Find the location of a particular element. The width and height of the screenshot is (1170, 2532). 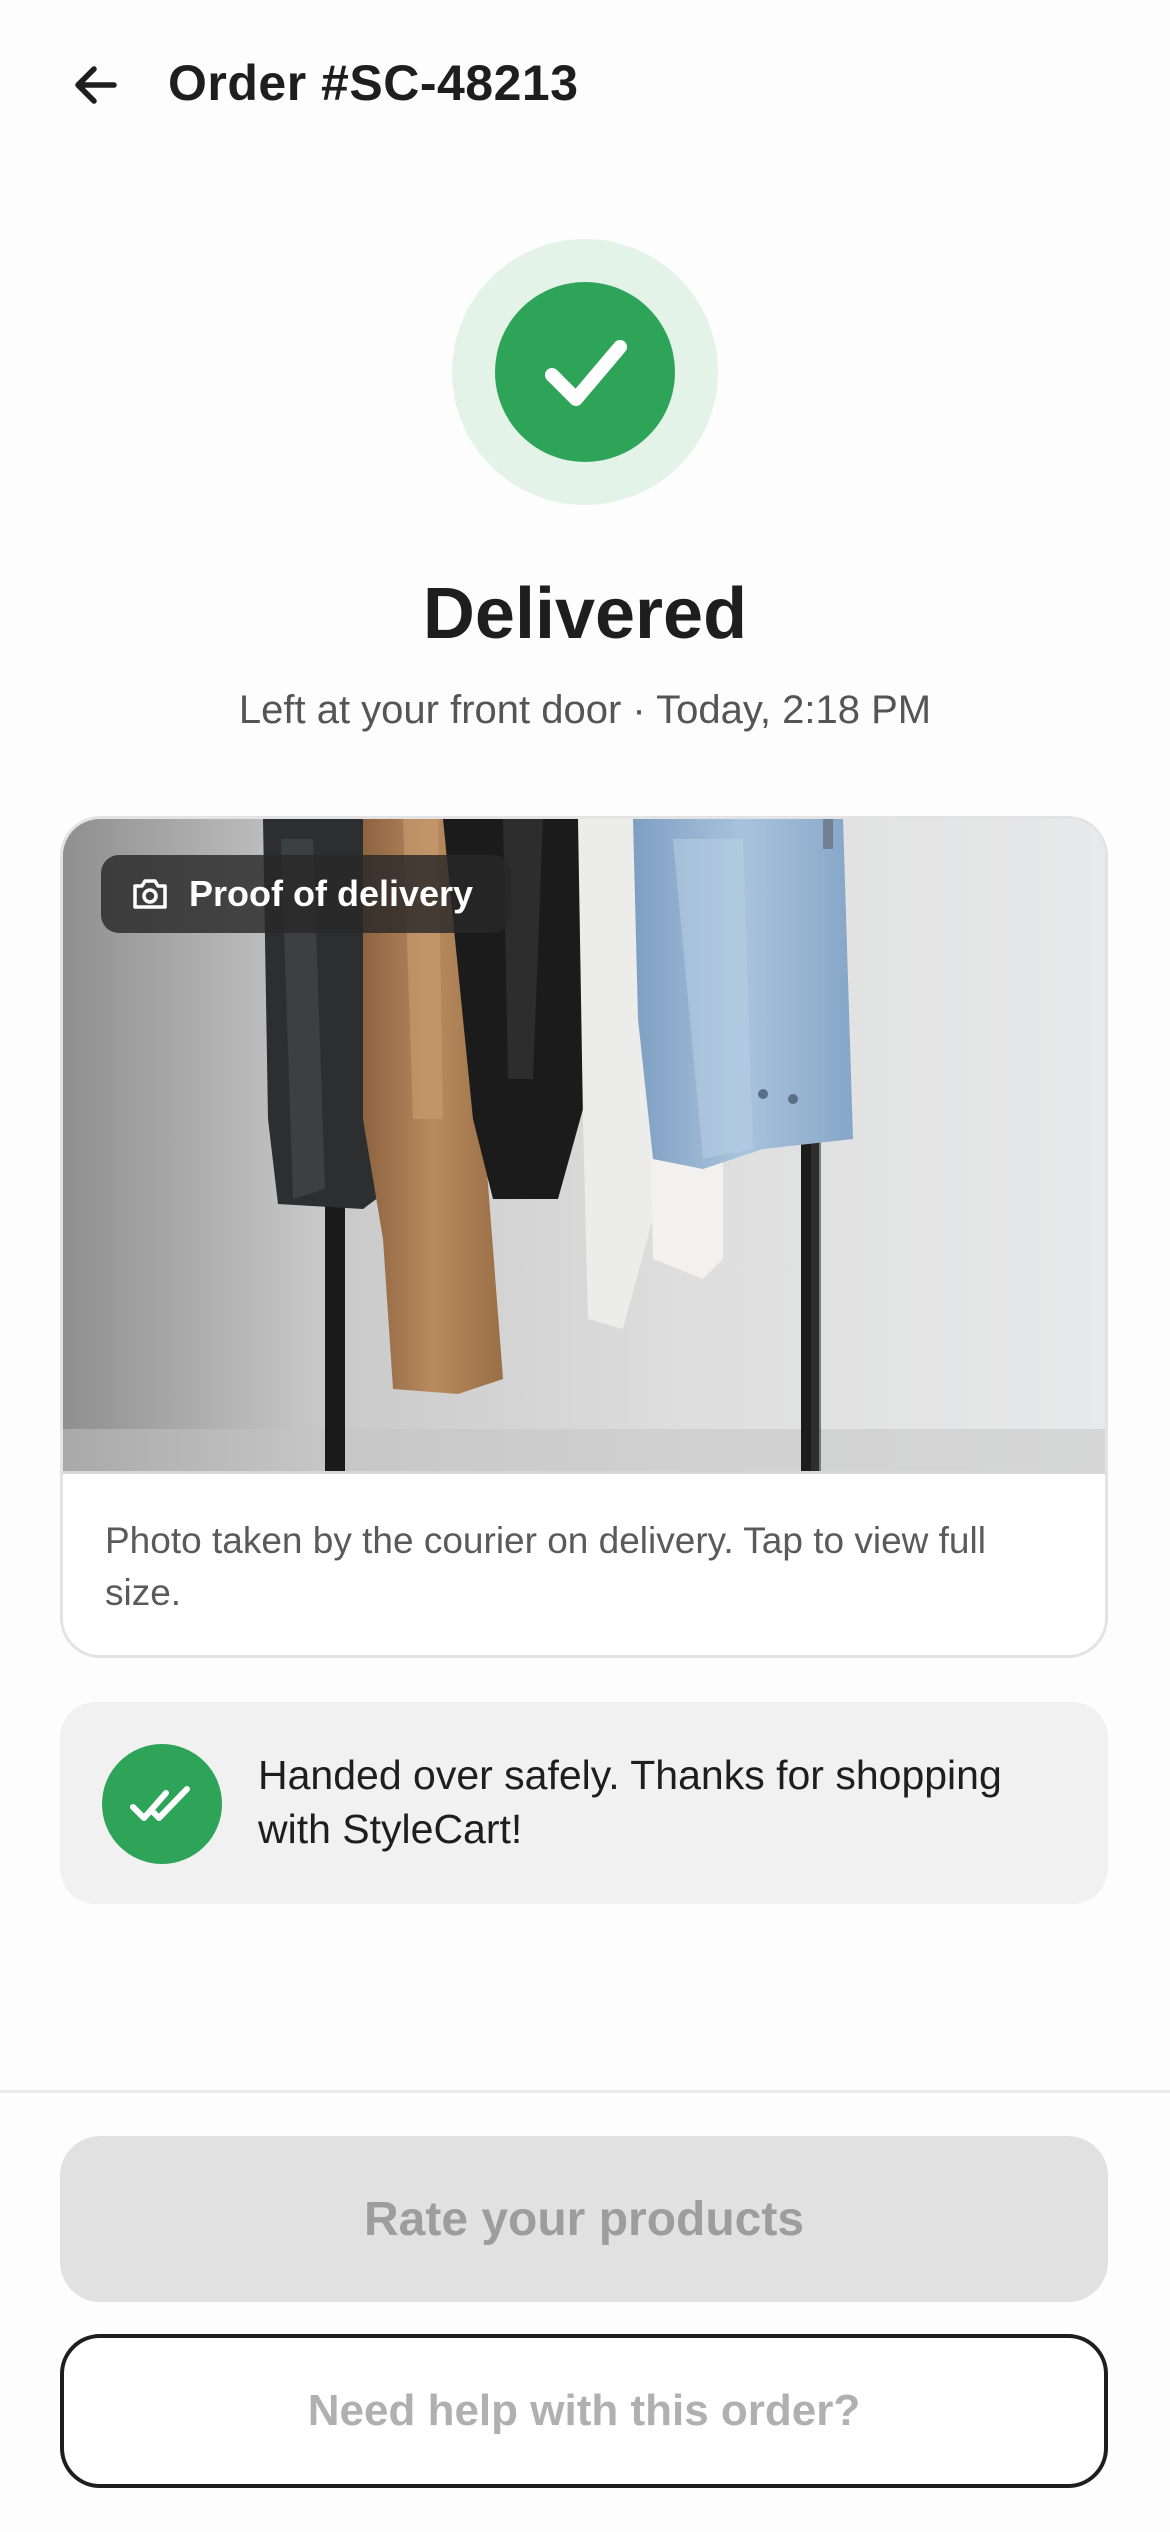

camera-icon is located at coordinates (150, 894).